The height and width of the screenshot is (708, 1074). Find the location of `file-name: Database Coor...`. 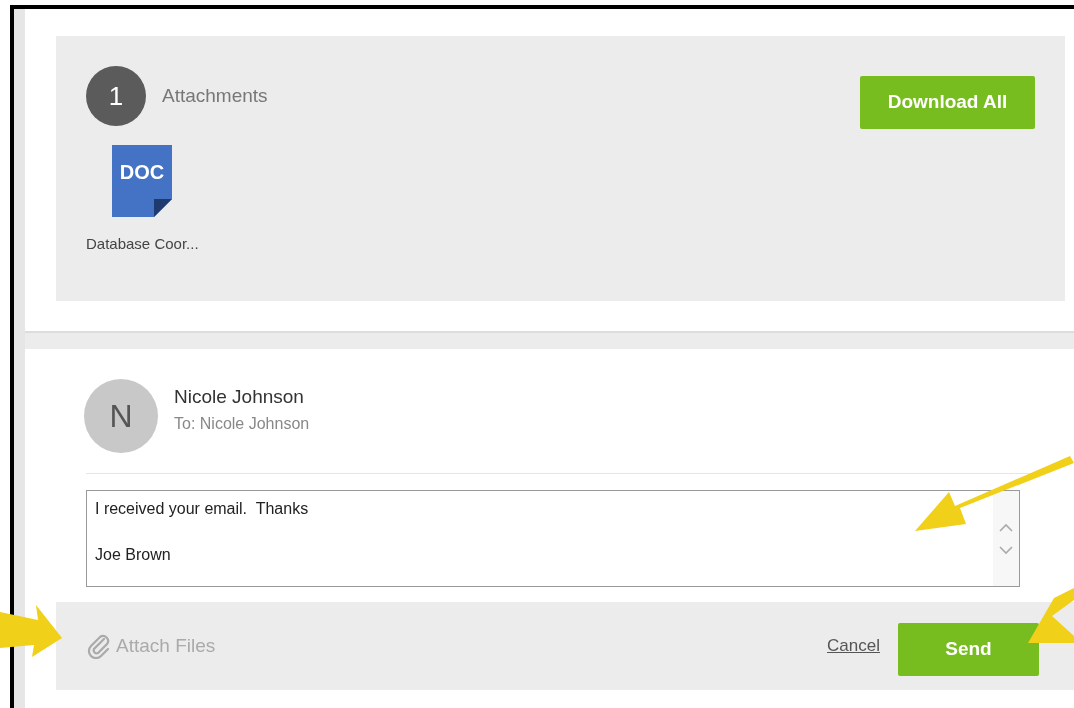

file-name: Database Coor... is located at coordinates (142, 244).